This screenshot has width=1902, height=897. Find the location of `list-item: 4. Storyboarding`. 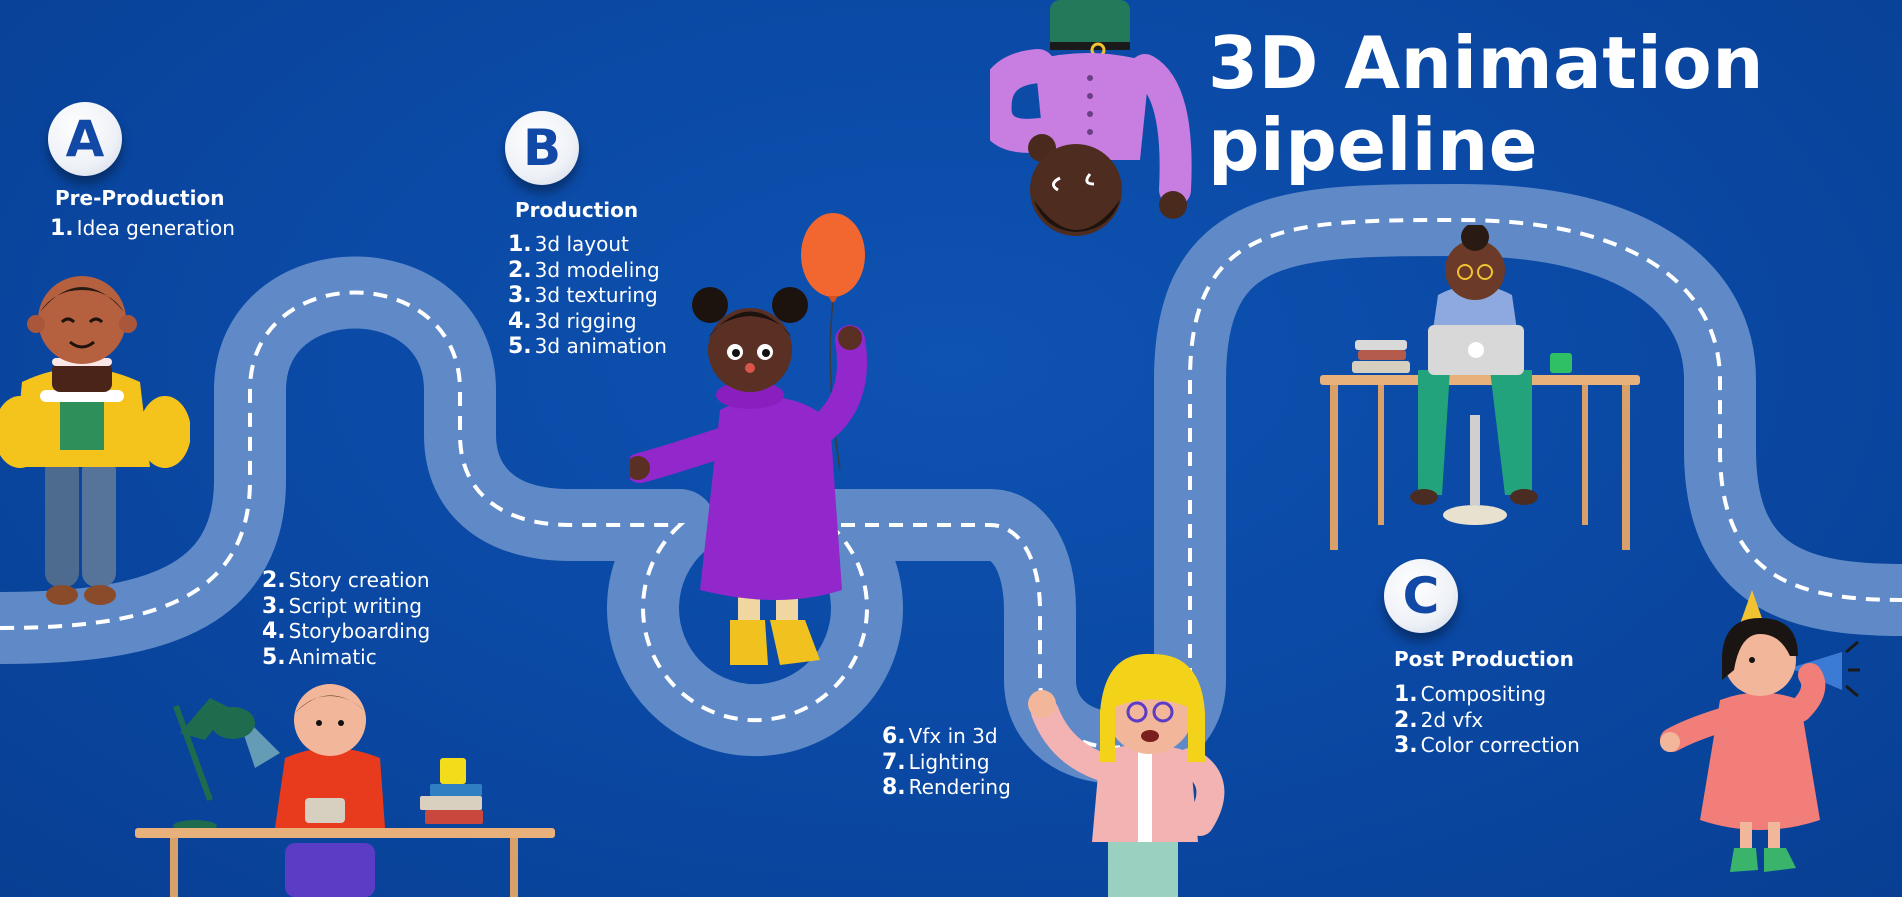

list-item: 4. Storyboarding is located at coordinates (346, 631).